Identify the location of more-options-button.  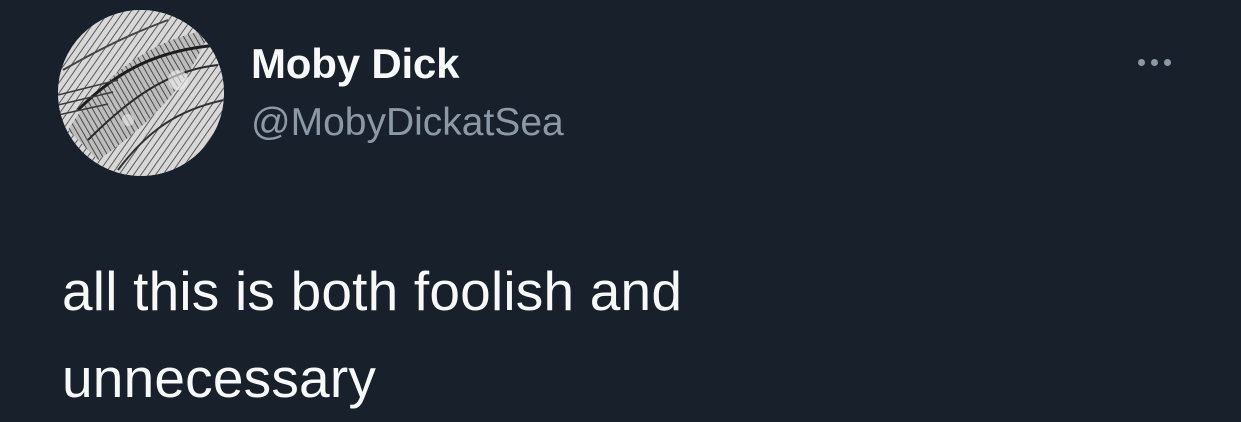
(1154, 62).